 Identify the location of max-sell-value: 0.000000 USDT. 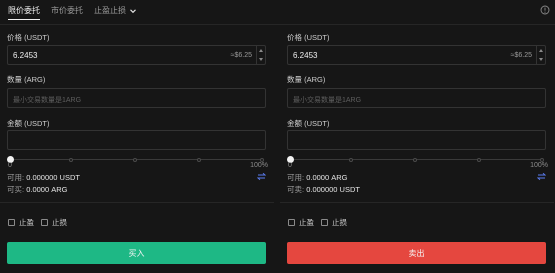
(333, 189).